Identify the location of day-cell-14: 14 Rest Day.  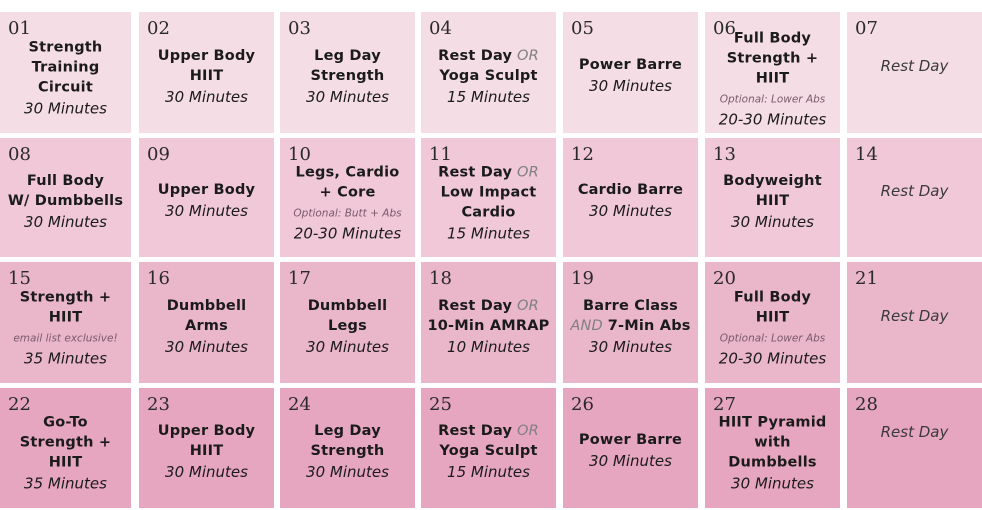
(914, 197).